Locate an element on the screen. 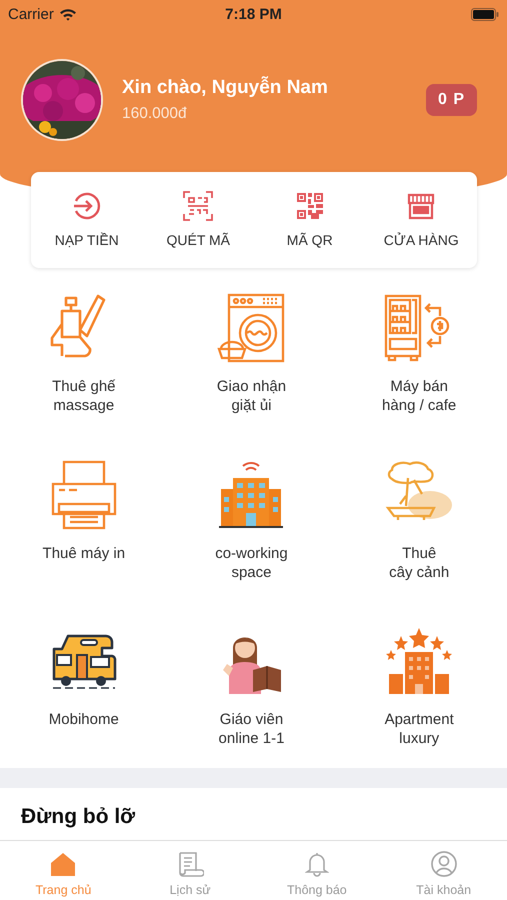 This screenshot has height=900, width=507. service-button: Giao nhận giặt ủi is located at coordinates (252, 351).